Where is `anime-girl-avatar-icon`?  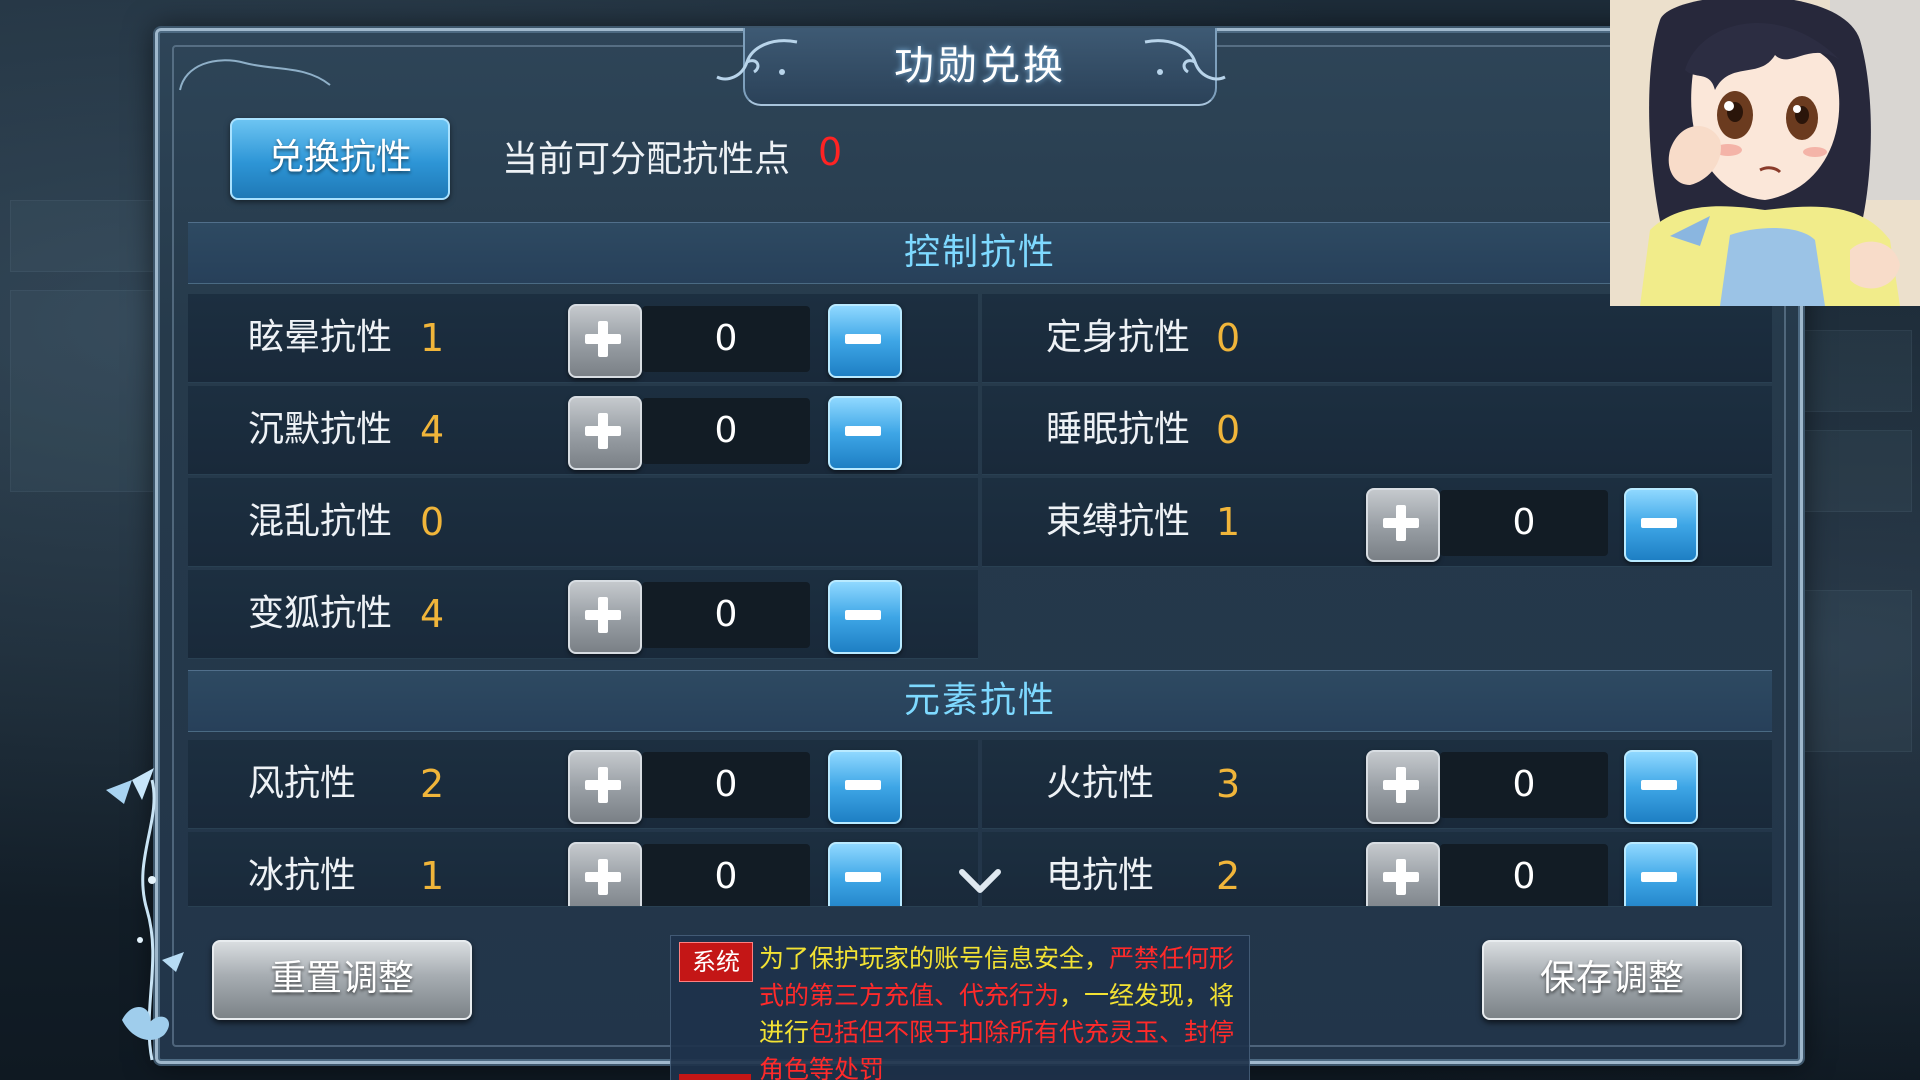
anime-girl-avatar-icon is located at coordinates (1765, 153).